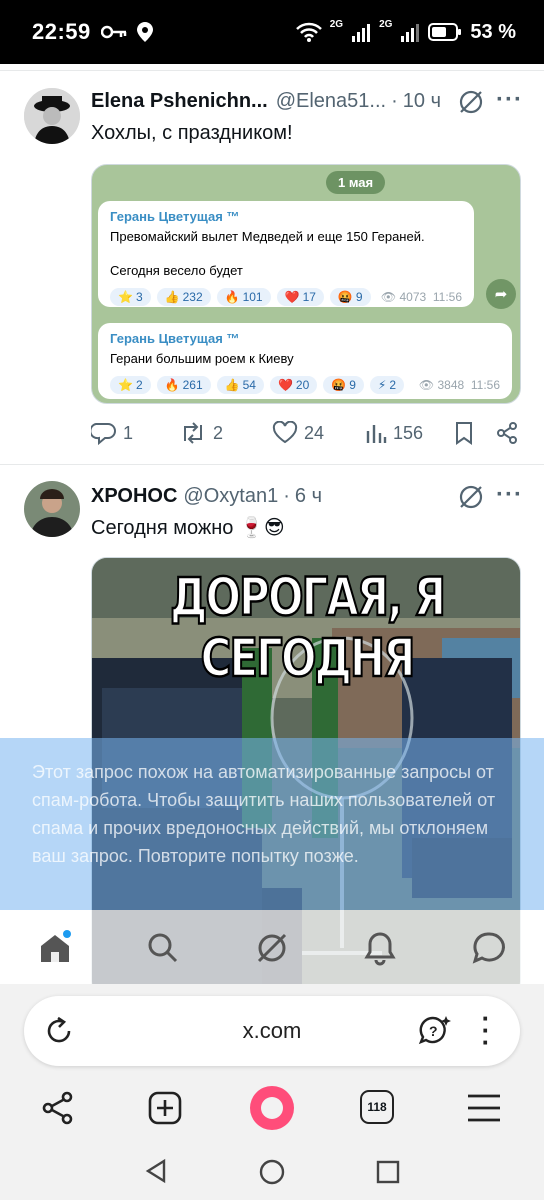 Image resolution: width=544 pixels, height=1200 pixels. Describe the element at coordinates (272, 70) in the screenshot. I see `divider` at that location.